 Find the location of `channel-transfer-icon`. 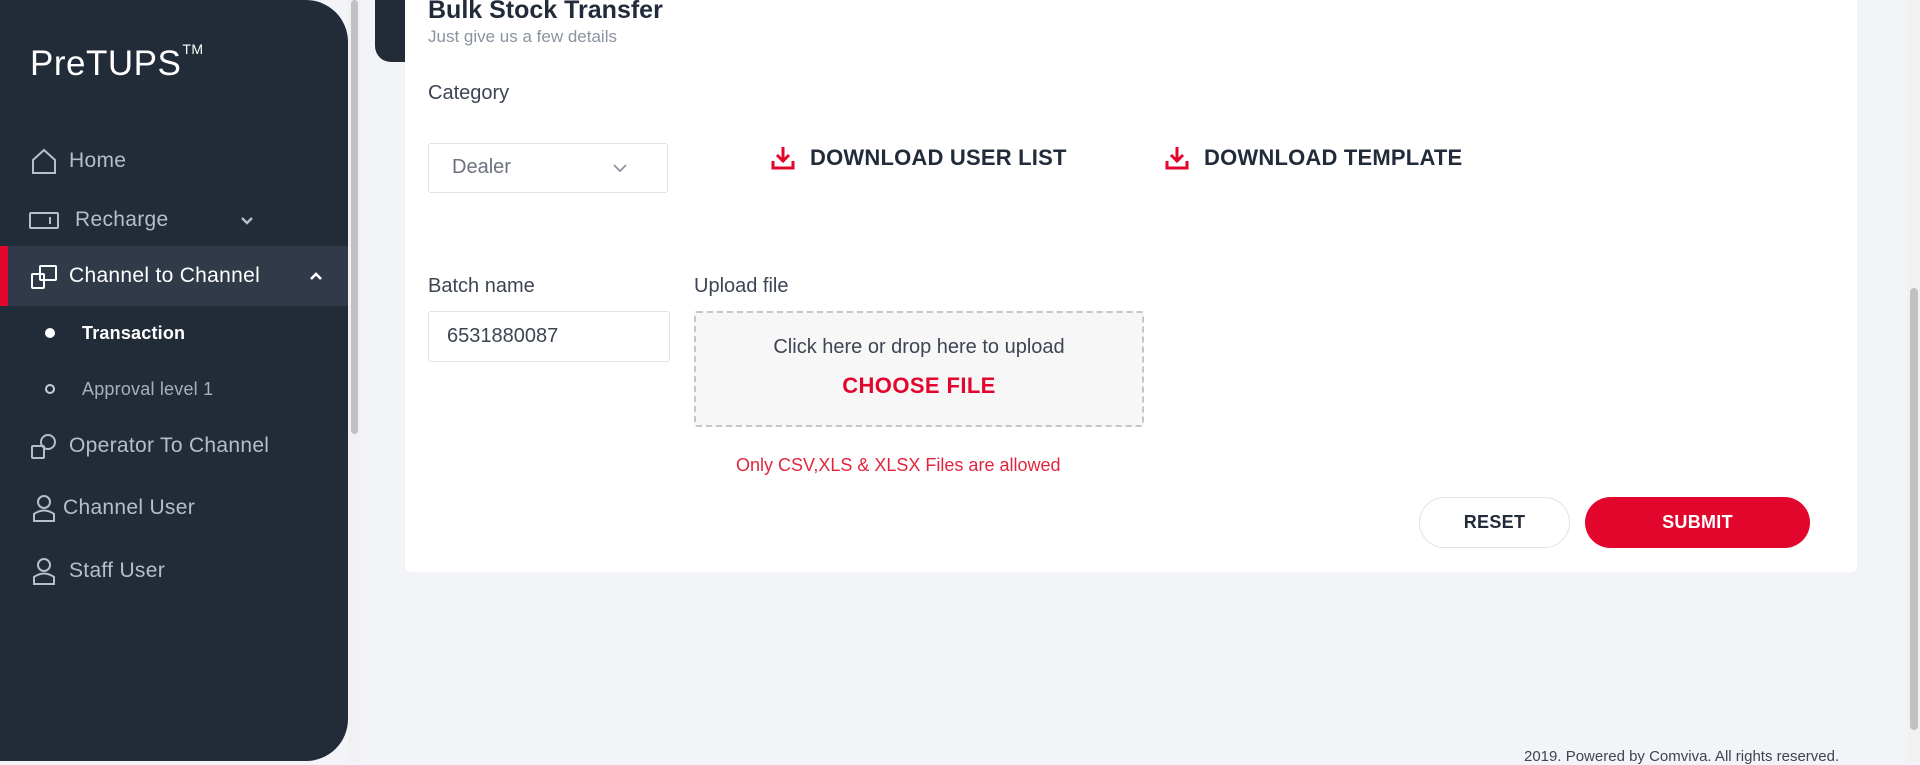

channel-transfer-icon is located at coordinates (44, 277).